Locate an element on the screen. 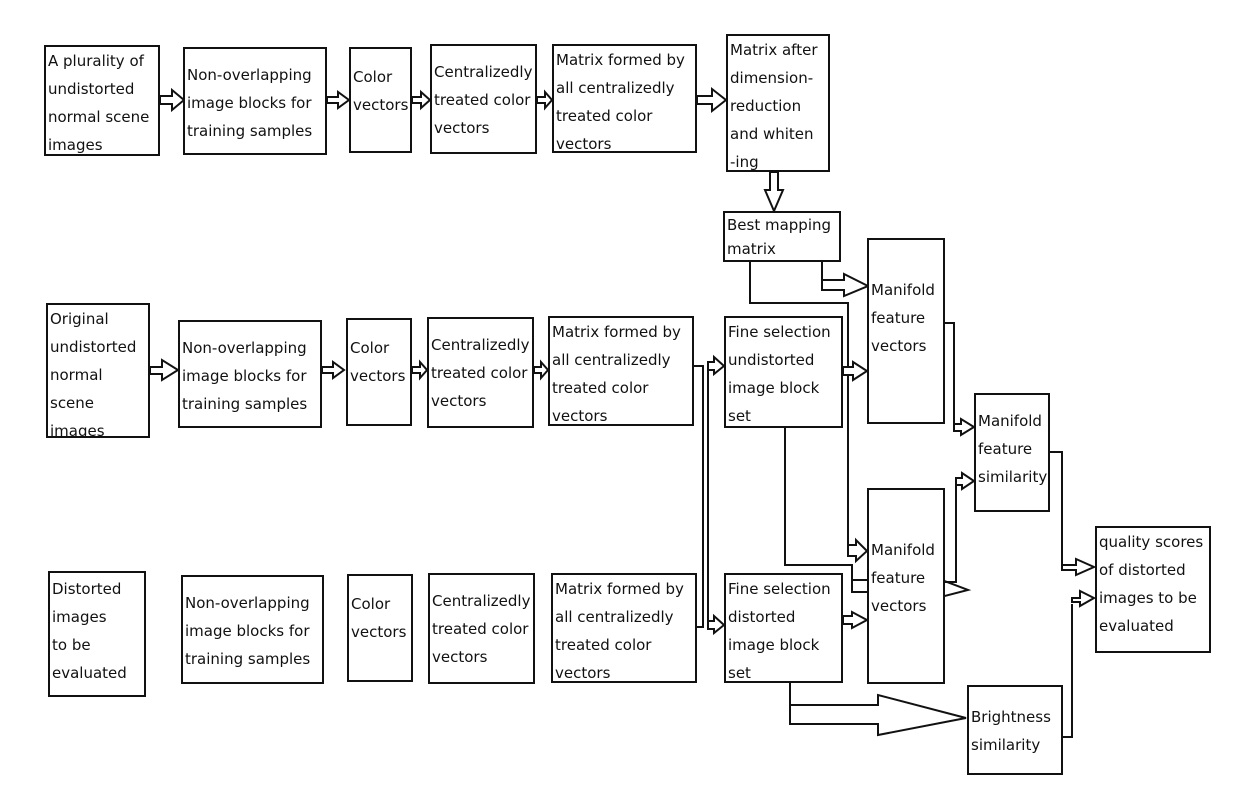 This screenshot has height=810, width=1240. box-fine-selection-distorted: Fine selection distorted image block set is located at coordinates (783, 628).